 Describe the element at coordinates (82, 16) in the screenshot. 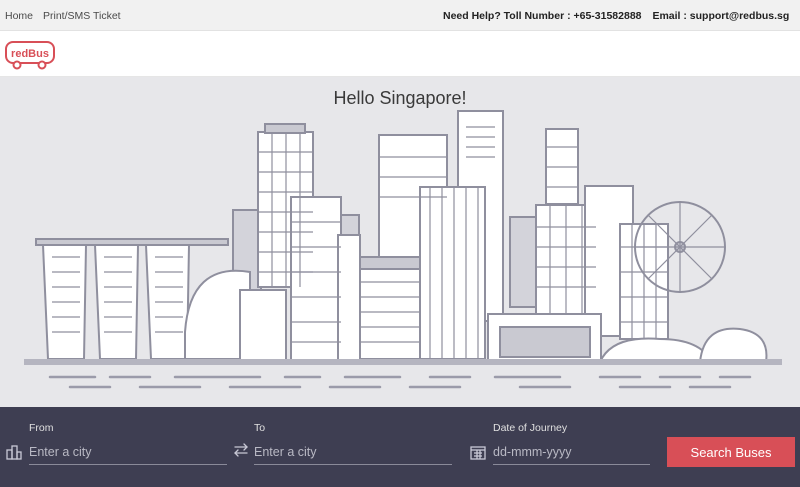

I see `print-sms-ticket-link: Print/SMS Ticket` at that location.